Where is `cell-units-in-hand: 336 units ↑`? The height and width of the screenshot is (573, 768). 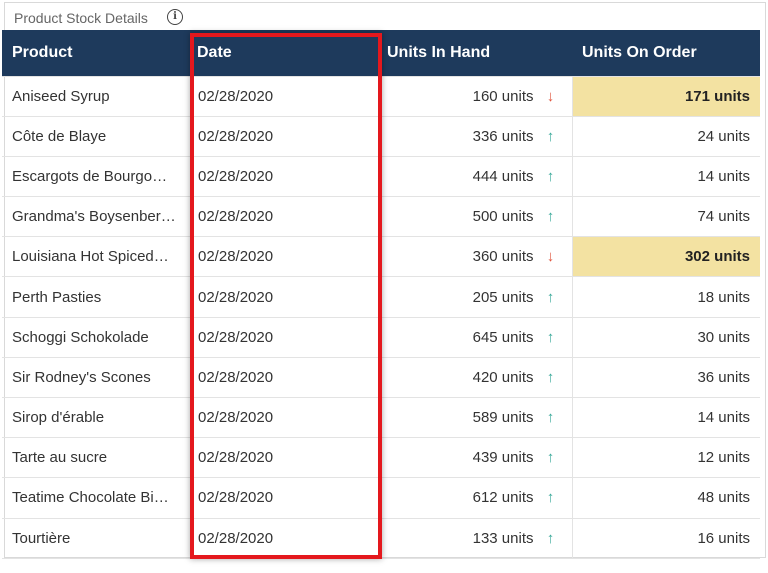 cell-units-in-hand: 336 units ↑ is located at coordinates (474, 136).